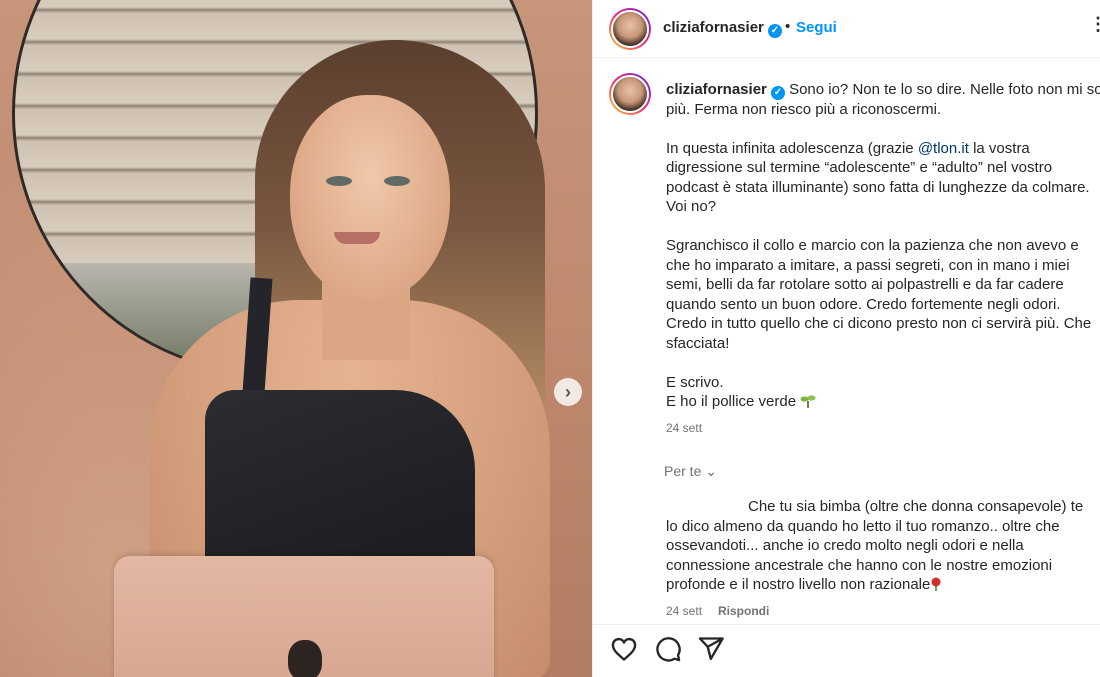 The height and width of the screenshot is (677, 1100). Describe the element at coordinates (630, 29) in the screenshot. I see `avatar` at that location.